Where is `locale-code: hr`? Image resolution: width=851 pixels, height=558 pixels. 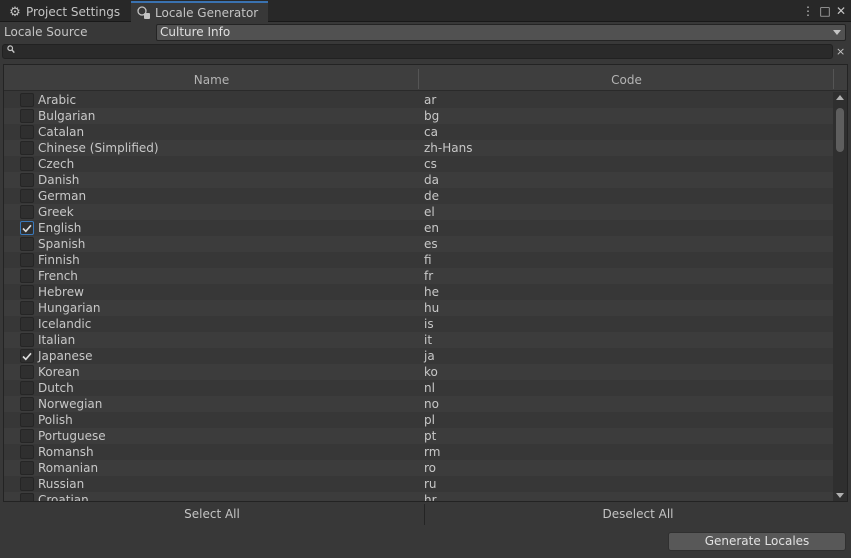
locale-code: hr is located at coordinates (430, 497).